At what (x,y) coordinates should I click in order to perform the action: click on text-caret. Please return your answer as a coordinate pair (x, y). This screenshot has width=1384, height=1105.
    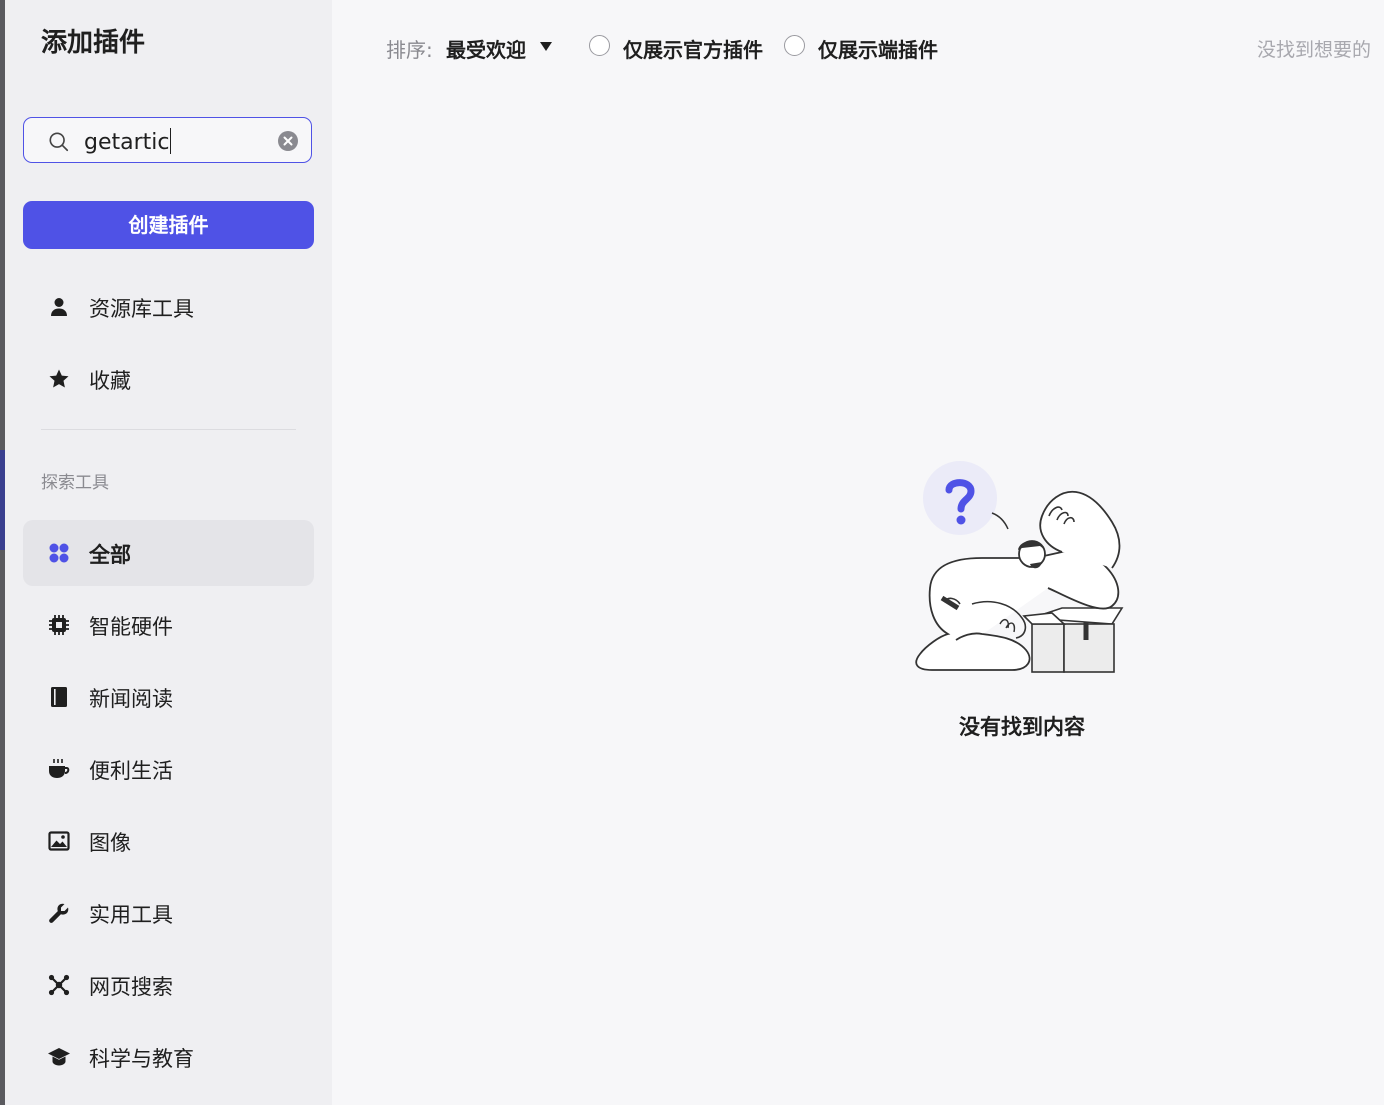
    Looking at the image, I should click on (170, 141).